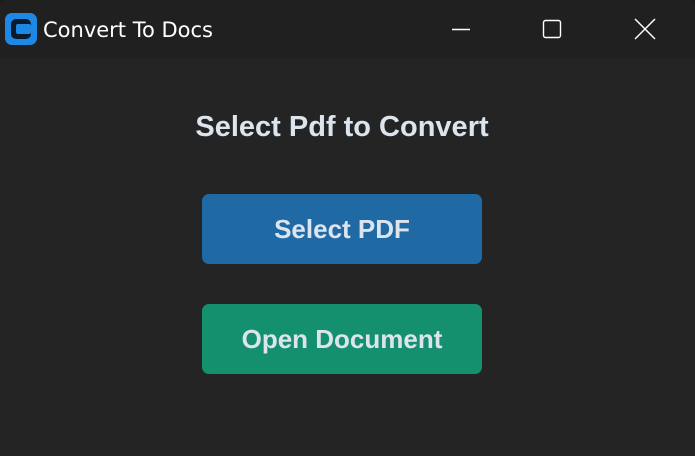 This screenshot has height=456, width=695. I want to click on minimize-button, so click(461, 29).